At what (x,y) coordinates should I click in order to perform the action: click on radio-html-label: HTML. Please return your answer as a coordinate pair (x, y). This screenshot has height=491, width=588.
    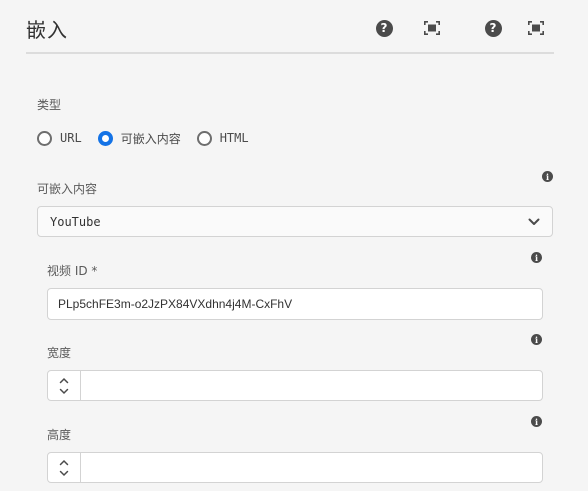
    Looking at the image, I should click on (234, 138).